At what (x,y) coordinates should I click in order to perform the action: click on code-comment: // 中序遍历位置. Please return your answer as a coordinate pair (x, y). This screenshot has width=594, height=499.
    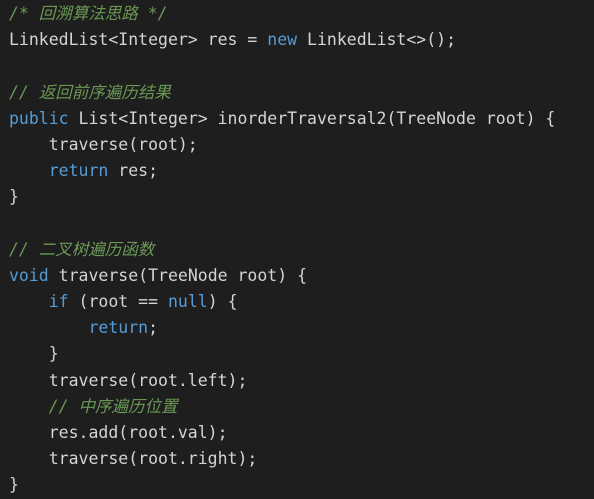
    Looking at the image, I should click on (113, 406).